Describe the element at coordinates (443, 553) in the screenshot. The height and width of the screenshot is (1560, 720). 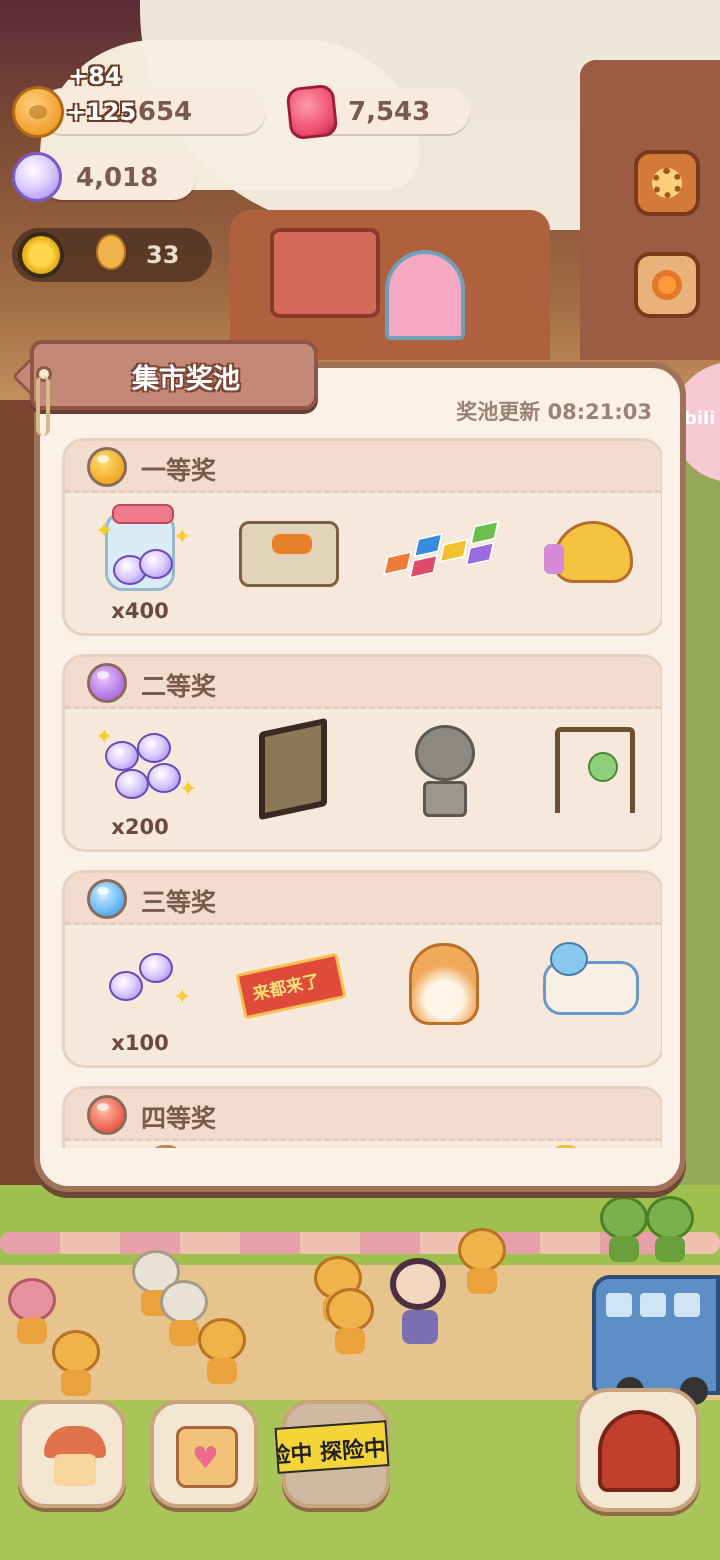
I see `hopscotch-icon` at that location.